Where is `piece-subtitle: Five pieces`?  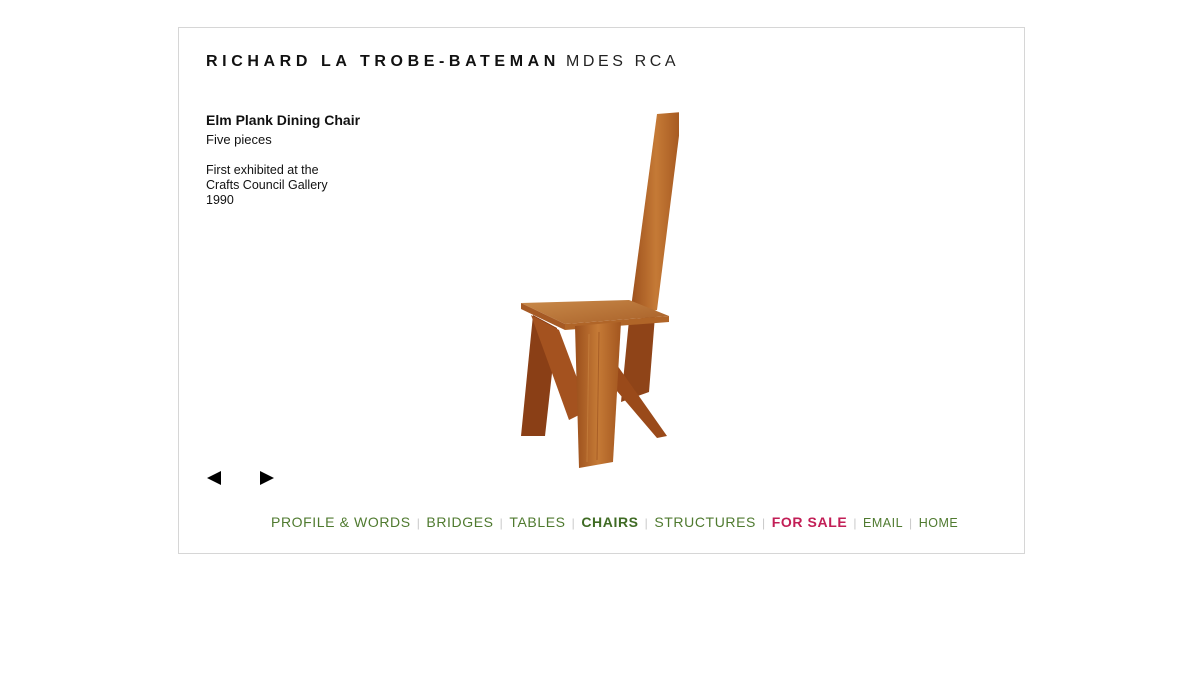 piece-subtitle: Five pieces is located at coordinates (239, 139).